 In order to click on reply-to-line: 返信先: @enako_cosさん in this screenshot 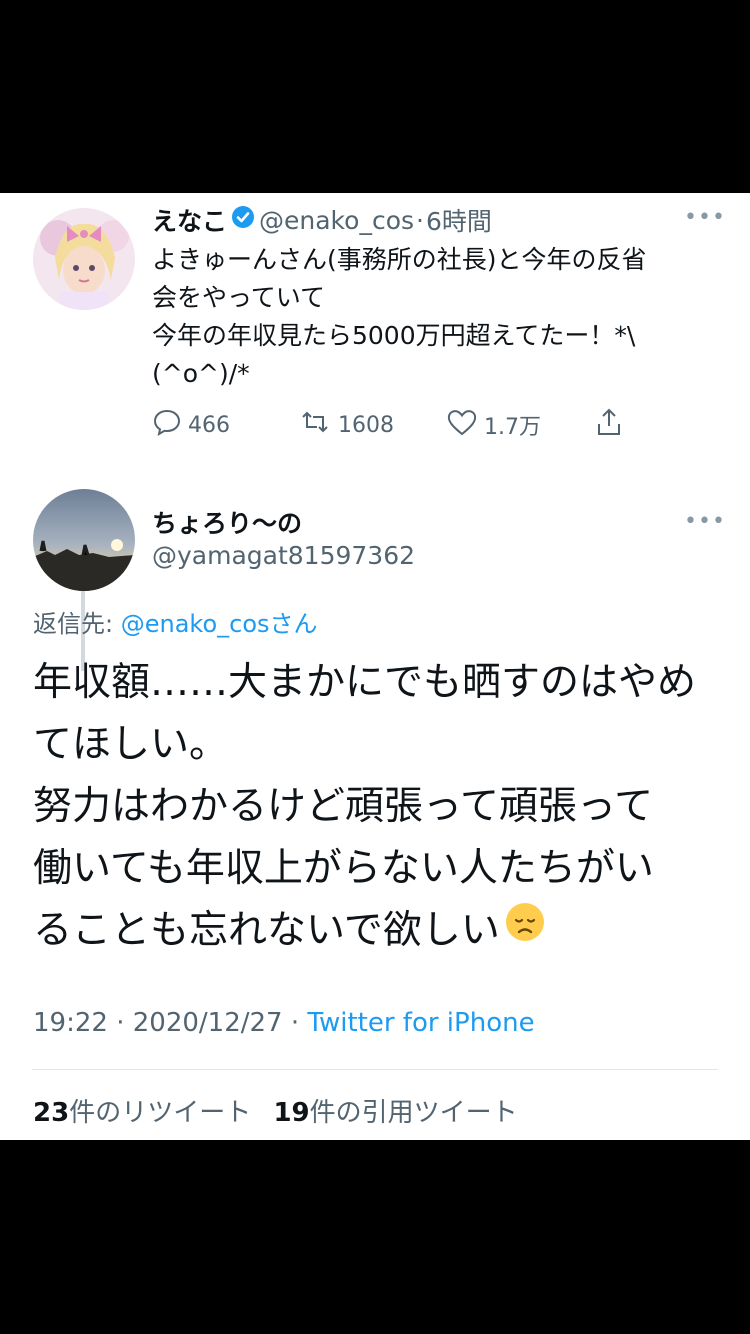, I will do `click(175, 621)`.